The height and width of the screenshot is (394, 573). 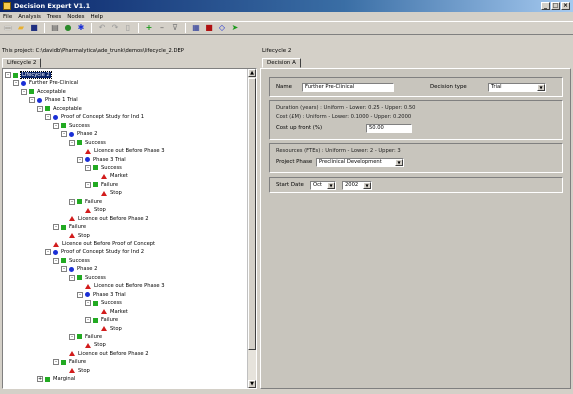 What do you see at coordinates (545, 6) in the screenshot?
I see `minimize-icon: _` at bounding box center [545, 6].